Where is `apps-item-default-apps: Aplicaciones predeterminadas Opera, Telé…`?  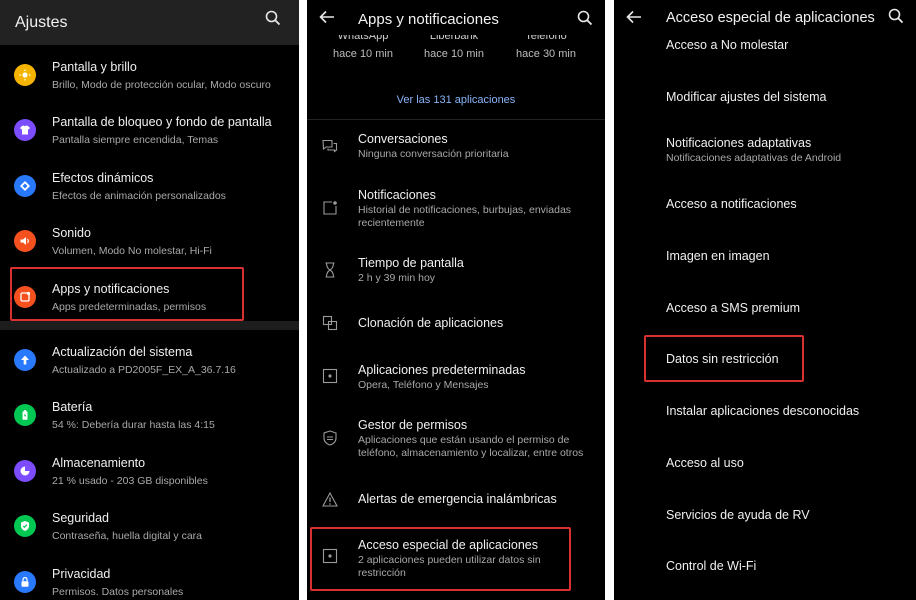
apps-item-default-apps: Aplicaciones predeterminadas Opera, Telé… is located at coordinates (456, 376).